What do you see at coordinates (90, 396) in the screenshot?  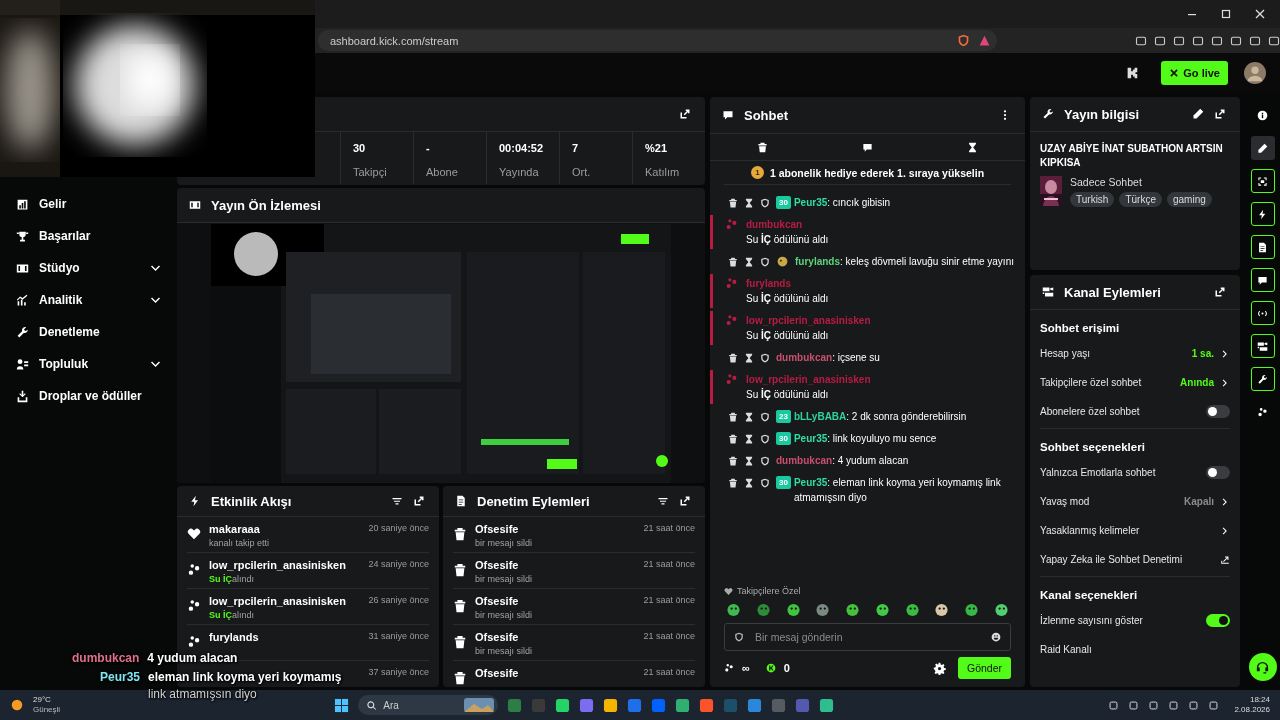 I see `sidebar-item: Droplar ve ödüller` at bounding box center [90, 396].